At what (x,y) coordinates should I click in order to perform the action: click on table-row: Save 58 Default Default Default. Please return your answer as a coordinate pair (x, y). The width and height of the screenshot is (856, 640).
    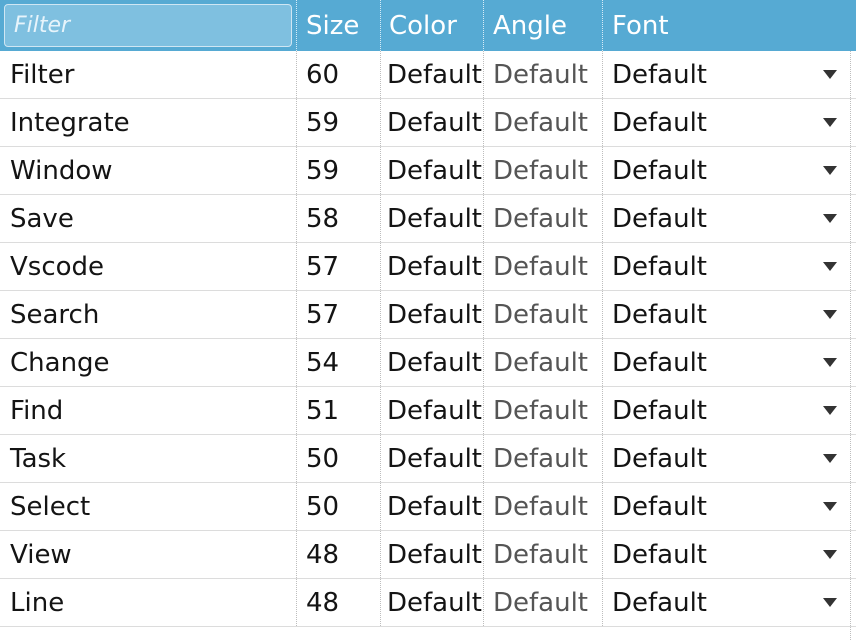
    Looking at the image, I should click on (428, 219).